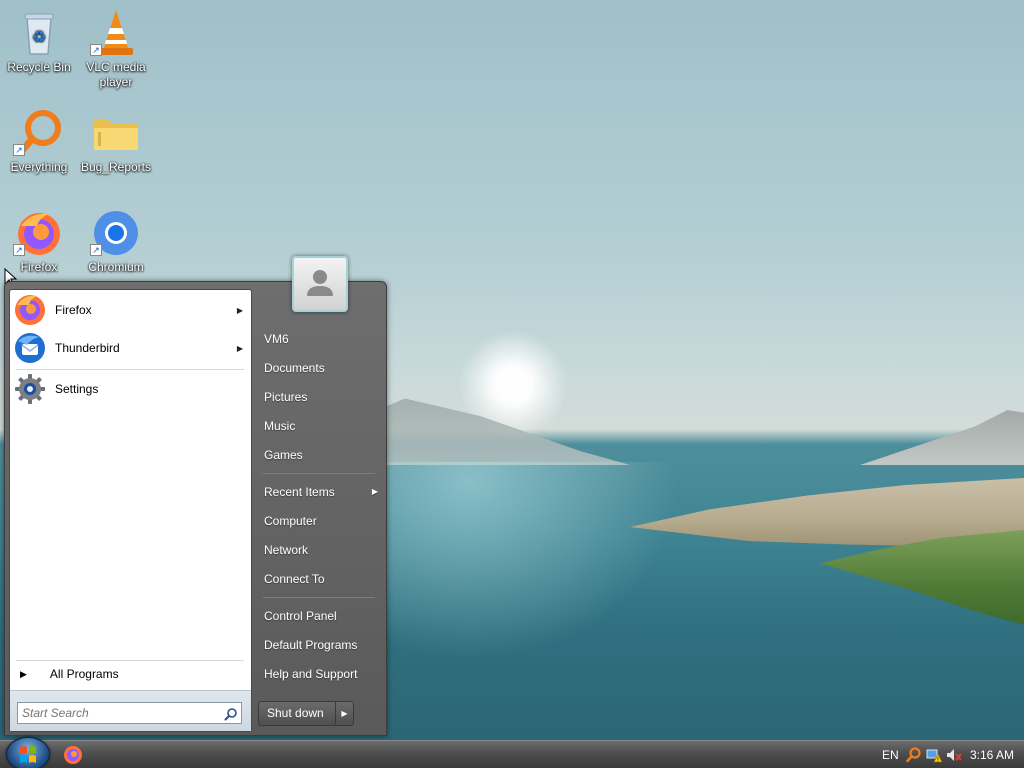 The width and height of the screenshot is (1024, 768). I want to click on right-item-control-panel: Control Panel, so click(320, 616).